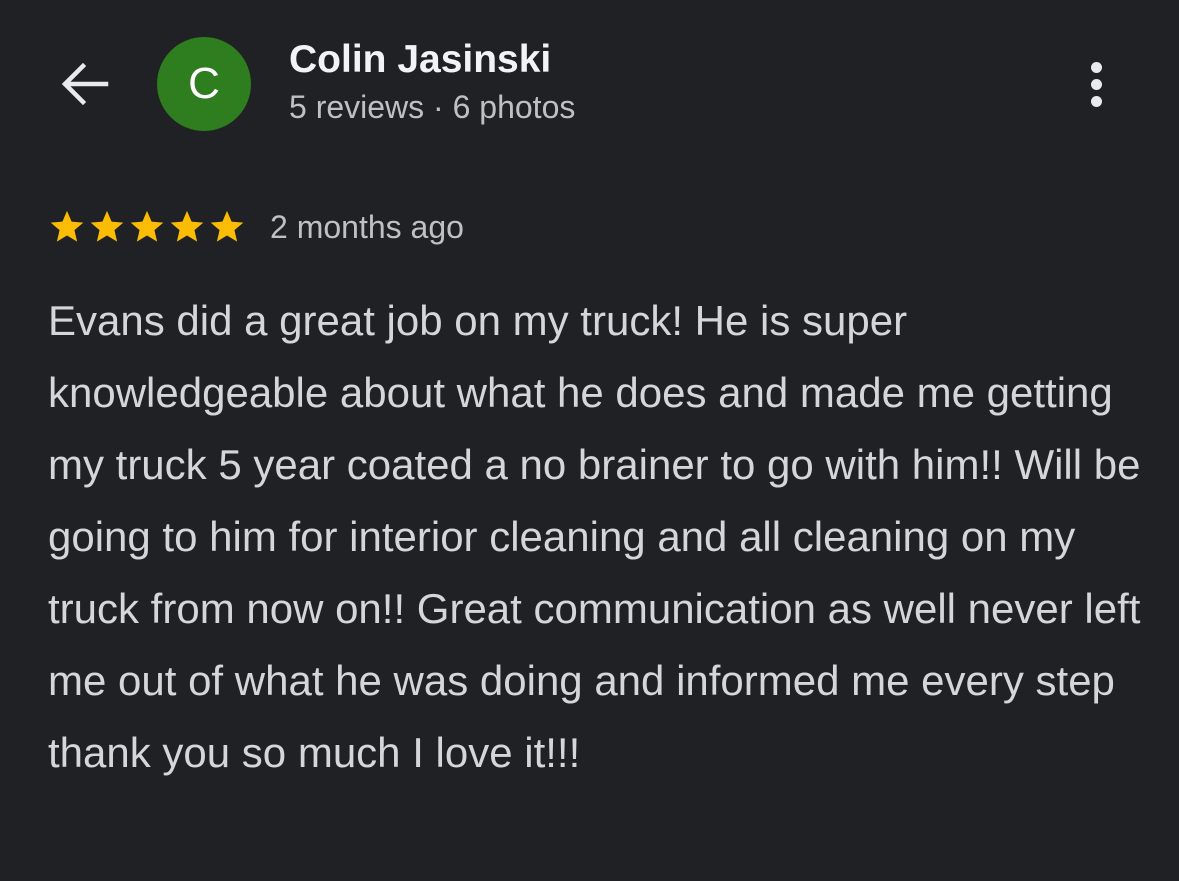 The width and height of the screenshot is (1179, 881). What do you see at coordinates (367, 226) in the screenshot?
I see `review-time: 2 months ago` at bounding box center [367, 226].